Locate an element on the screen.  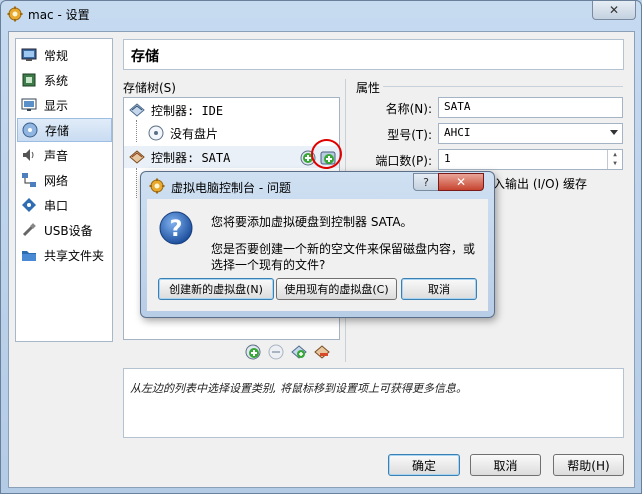
use-existing-disk-button-label: 使用现有的虚拟盘(C) is located at coordinates (336, 289).